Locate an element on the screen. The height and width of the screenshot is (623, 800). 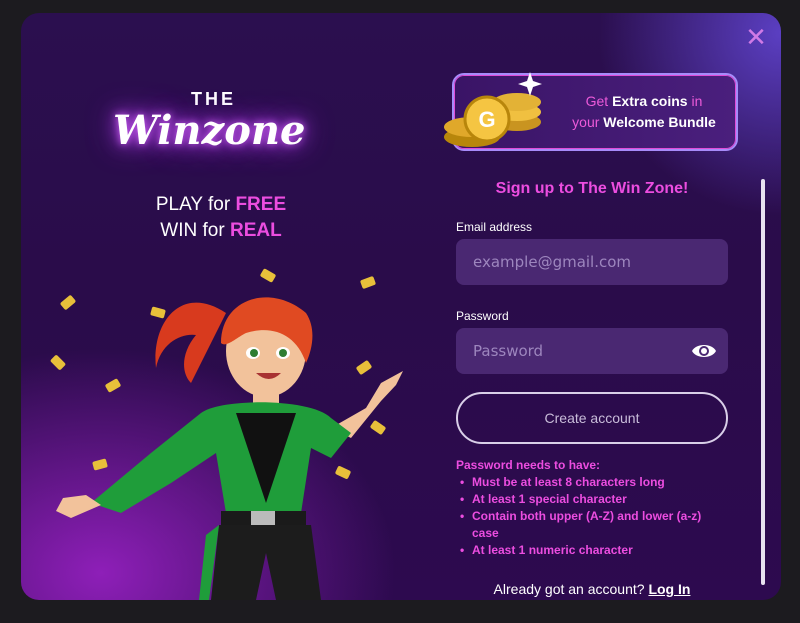
create-account-button: Create account is located at coordinates (592, 418).